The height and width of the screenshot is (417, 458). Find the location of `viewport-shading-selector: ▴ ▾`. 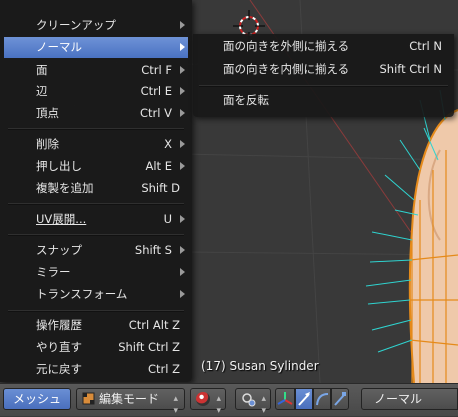

viewport-shading-selector: ▴ ▾ is located at coordinates (208, 402).